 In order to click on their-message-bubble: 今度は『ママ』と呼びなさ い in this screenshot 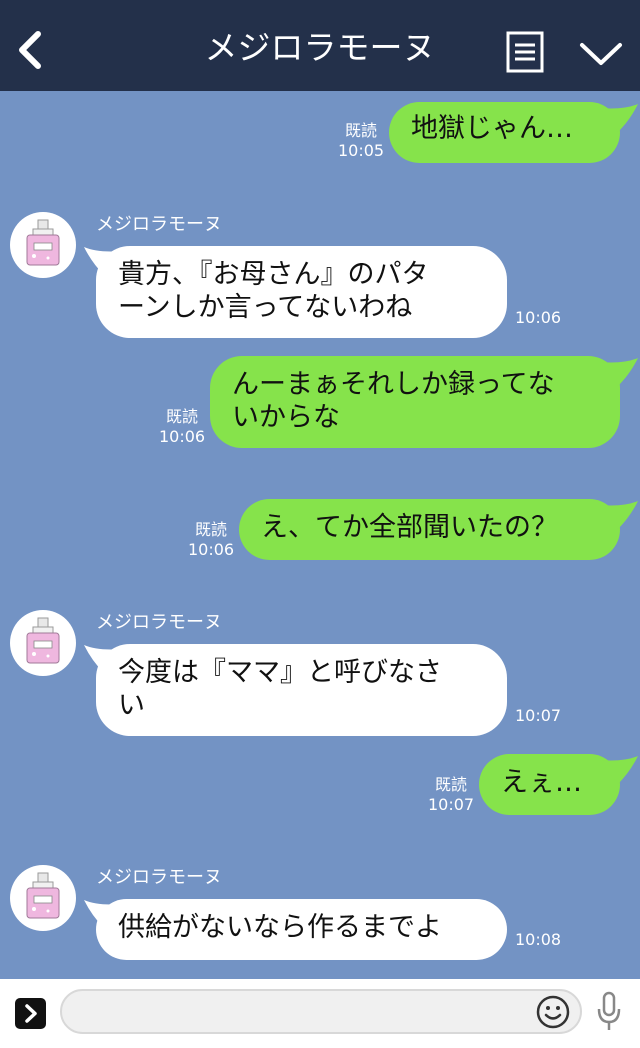, I will do `click(301, 690)`.